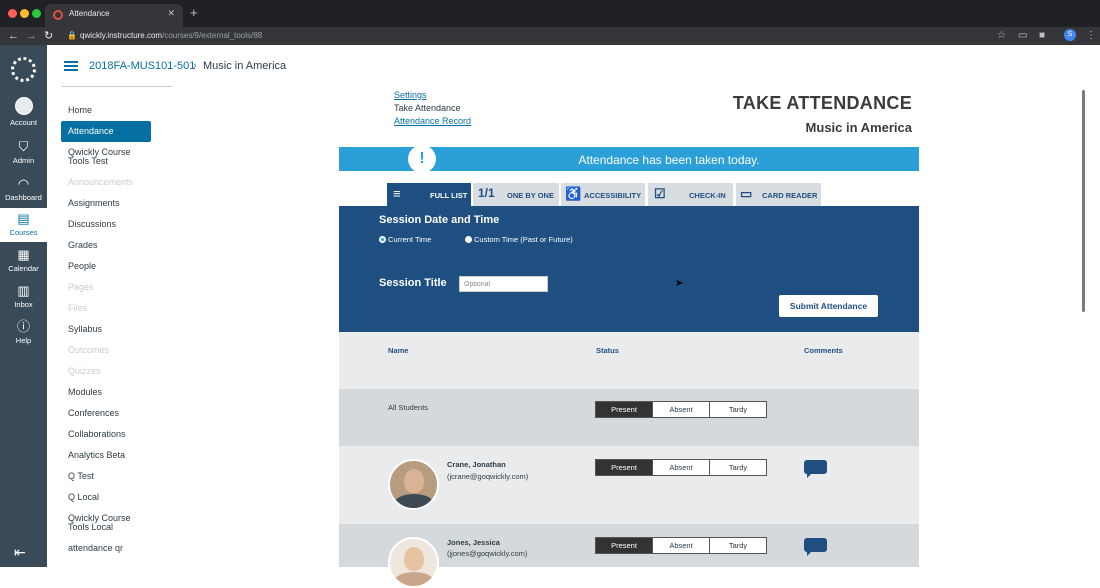 The height and width of the screenshot is (588, 1100). I want to click on radio-label: Current Time, so click(410, 239).